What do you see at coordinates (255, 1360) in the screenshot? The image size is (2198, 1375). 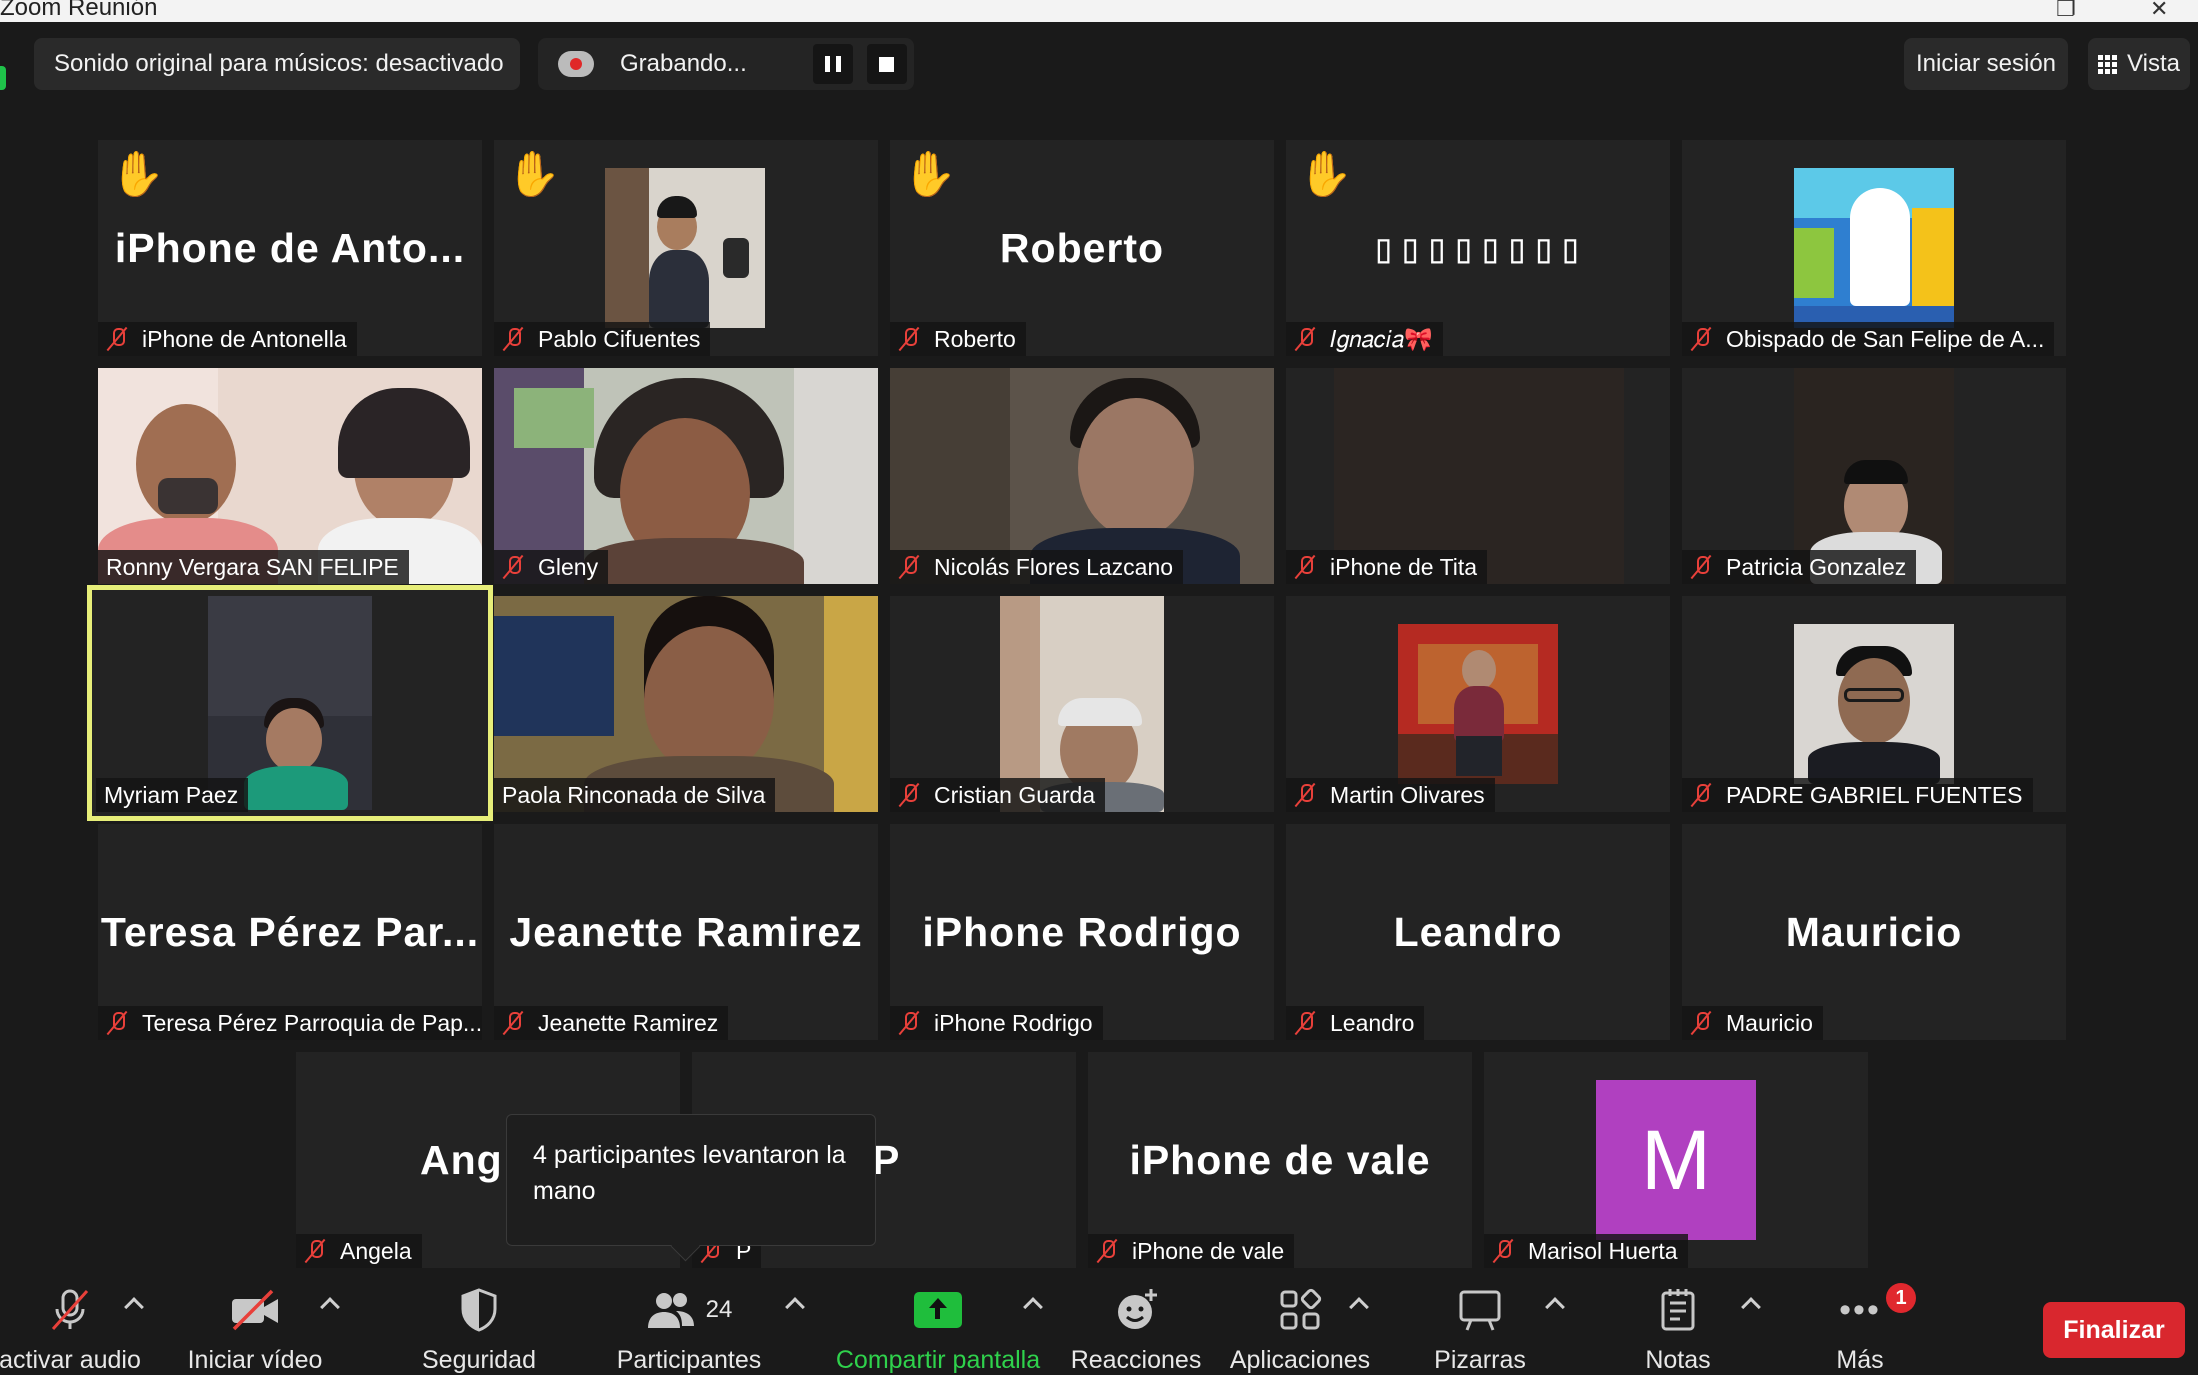 I see `video-label: Iniciar vídeo` at bounding box center [255, 1360].